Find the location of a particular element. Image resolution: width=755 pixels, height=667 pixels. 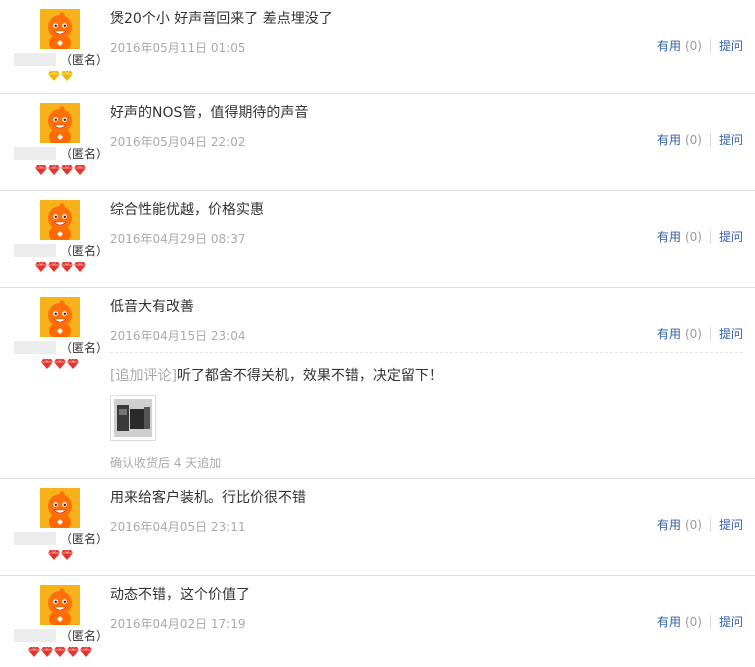

append-text: 听了都舍不得关机，效果不错，决定留下！ is located at coordinates (309, 376).